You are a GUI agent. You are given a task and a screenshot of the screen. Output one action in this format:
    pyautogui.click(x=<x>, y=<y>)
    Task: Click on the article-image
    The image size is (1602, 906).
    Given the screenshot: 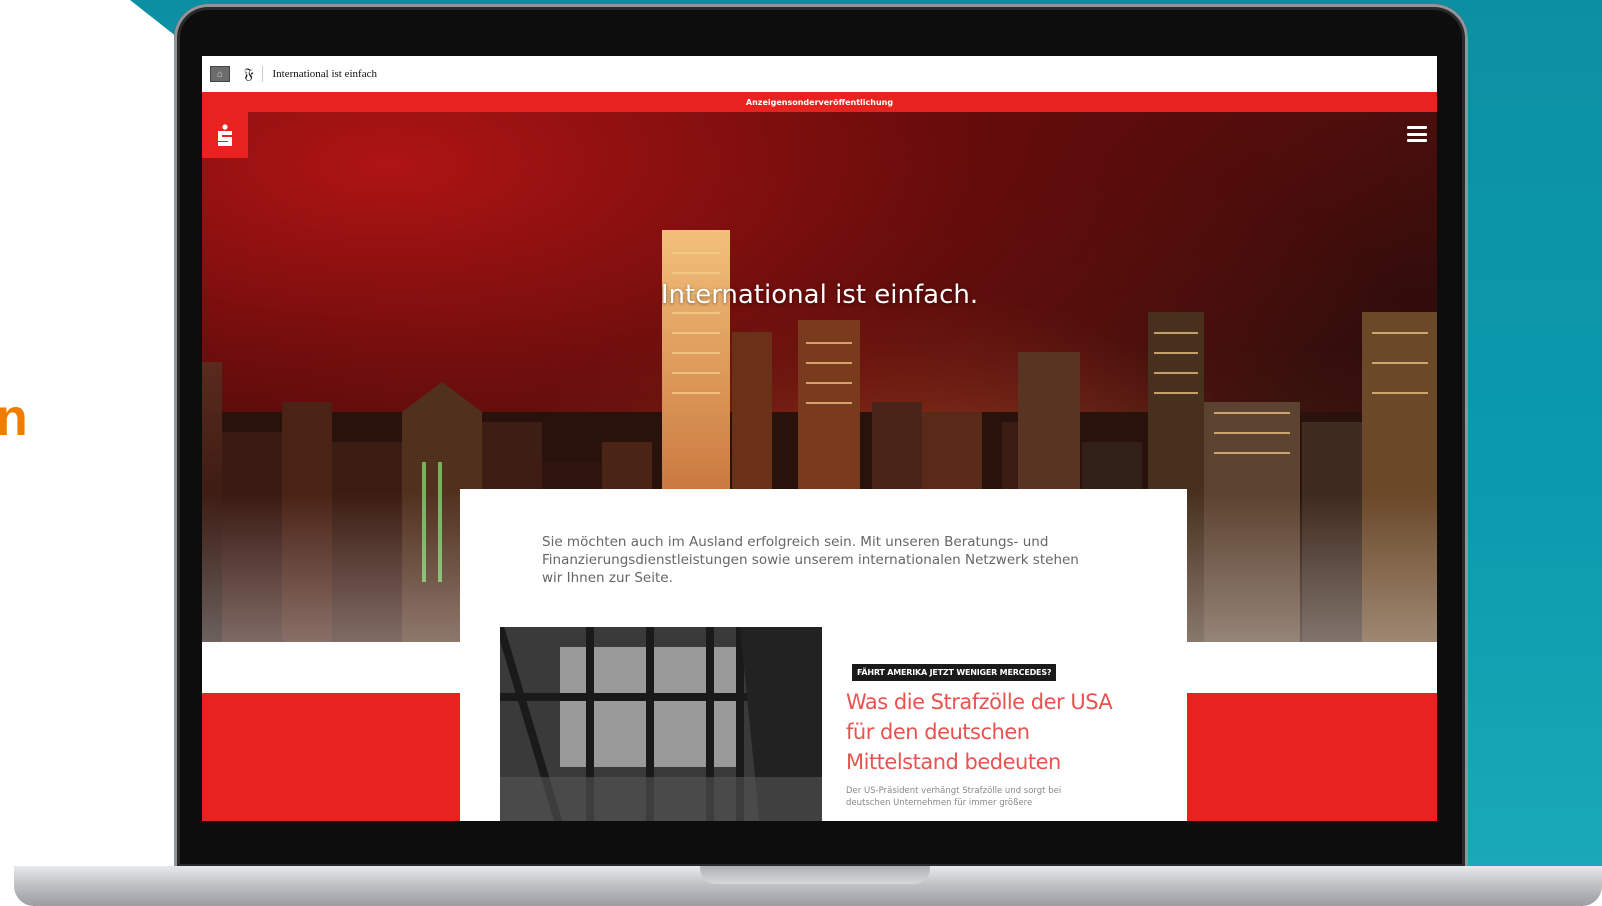 What is the action you would take?
    pyautogui.click(x=661, y=724)
    